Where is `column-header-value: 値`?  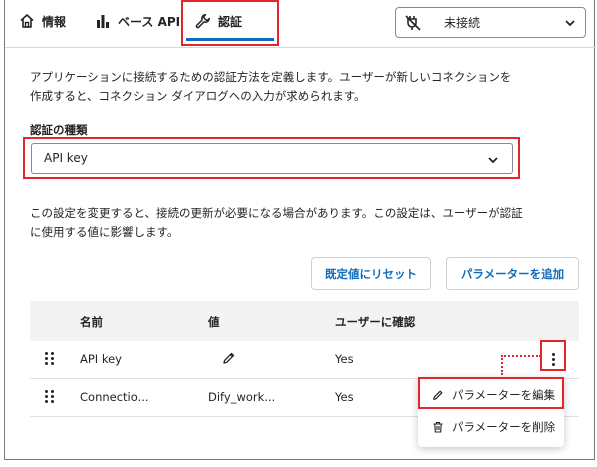 column-header-value: 値 is located at coordinates (214, 322).